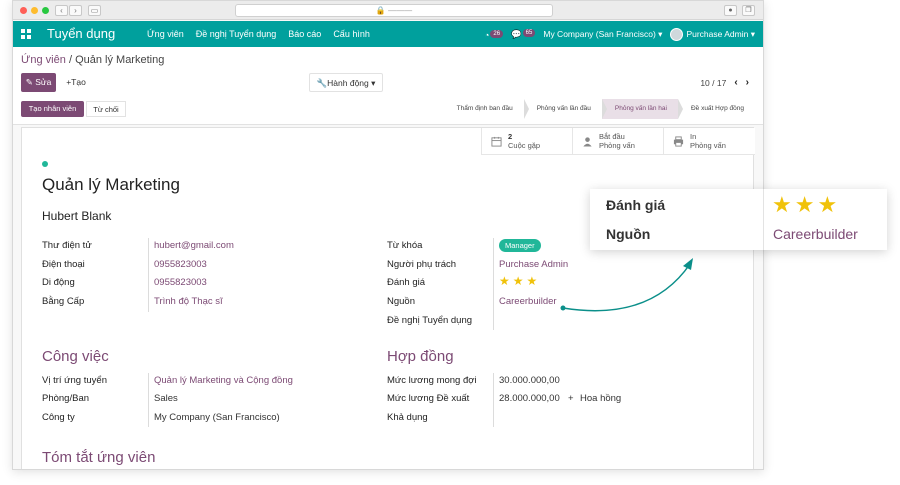  I want to click on job-position-value: Quản lý Marketing và Cộng đồng, so click(223, 380).